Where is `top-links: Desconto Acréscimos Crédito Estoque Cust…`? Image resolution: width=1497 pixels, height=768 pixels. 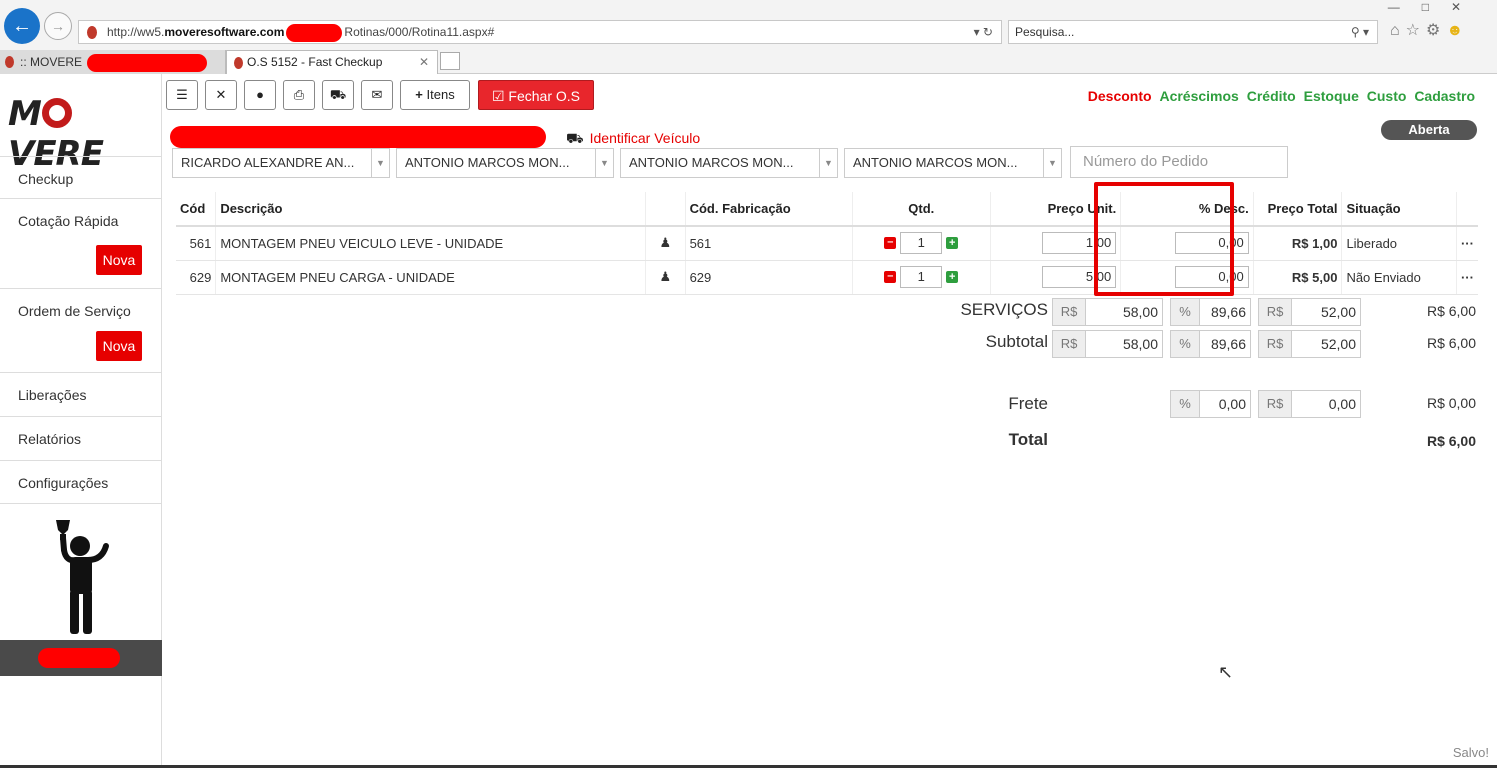 top-links: Desconto Acréscimos Crédito Estoque Cust… is located at coordinates (1279, 96).